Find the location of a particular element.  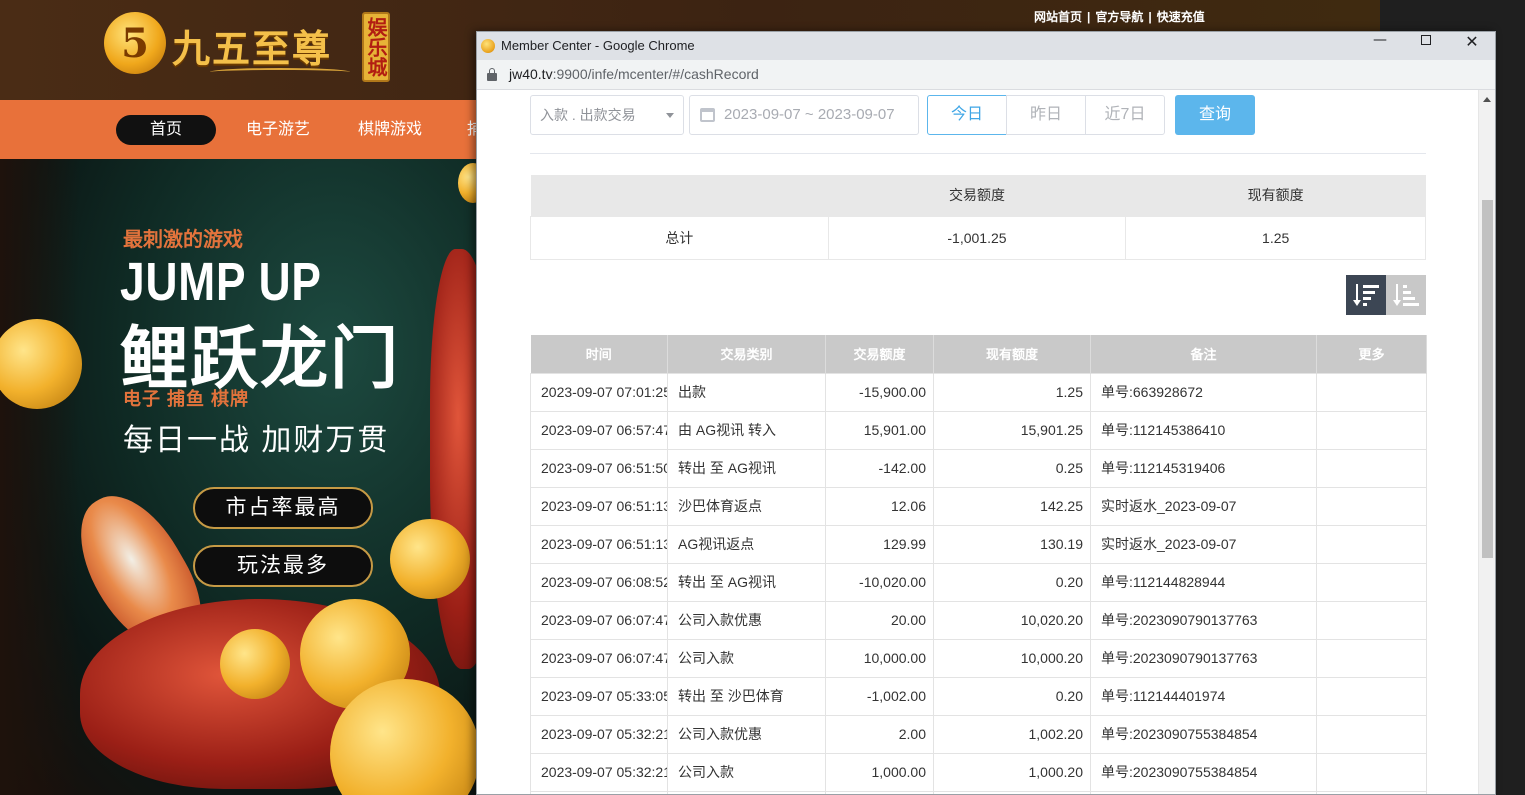

banner-pill-most-games: 玩法最多 is located at coordinates (283, 566).